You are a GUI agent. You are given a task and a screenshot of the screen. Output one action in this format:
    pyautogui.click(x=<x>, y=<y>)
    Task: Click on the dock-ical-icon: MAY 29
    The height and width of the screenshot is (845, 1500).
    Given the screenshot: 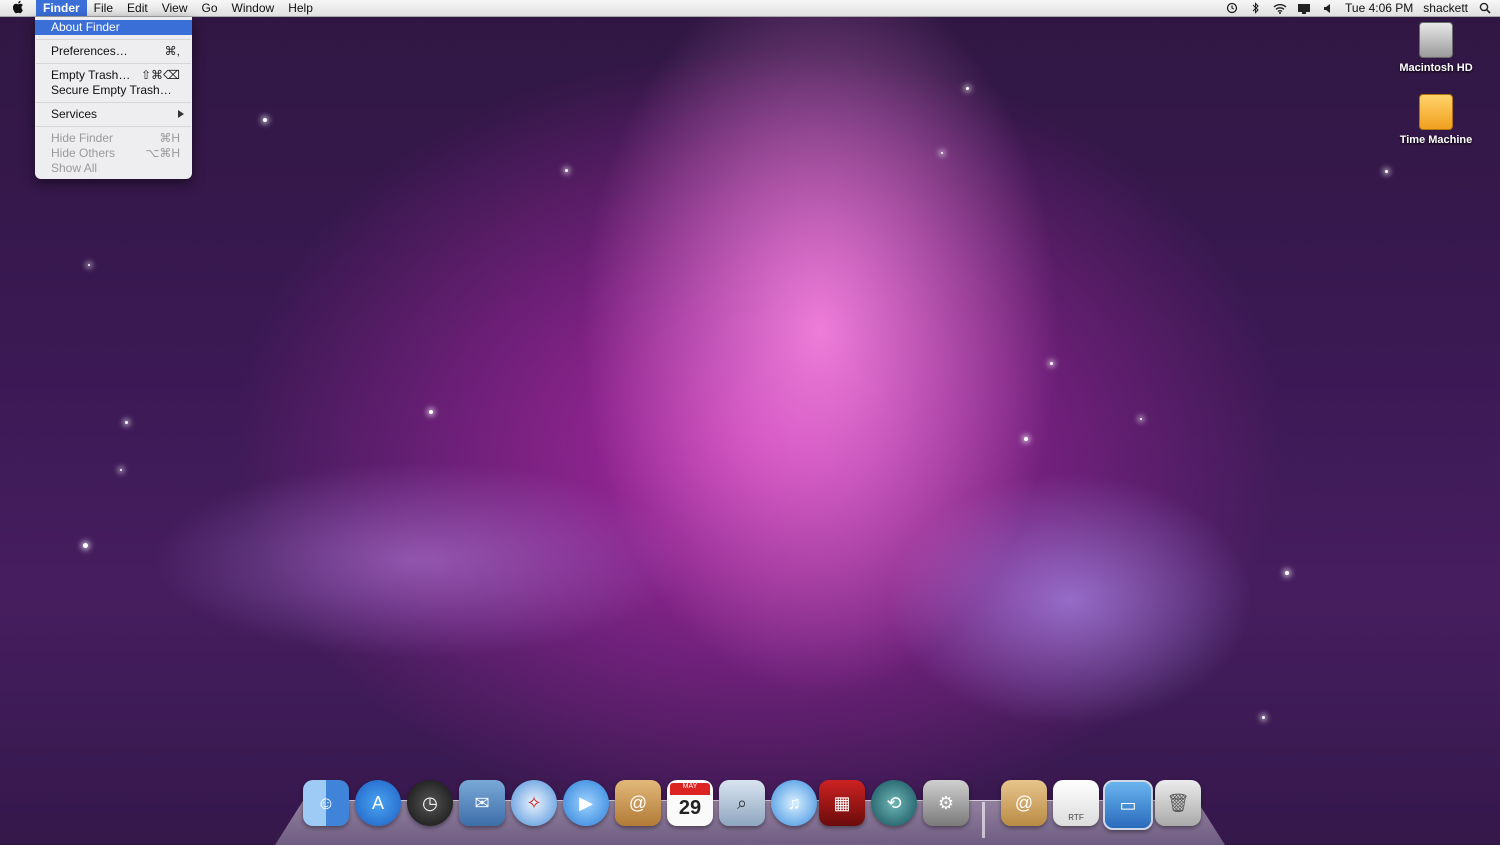 What is the action you would take?
    pyautogui.click(x=690, y=803)
    